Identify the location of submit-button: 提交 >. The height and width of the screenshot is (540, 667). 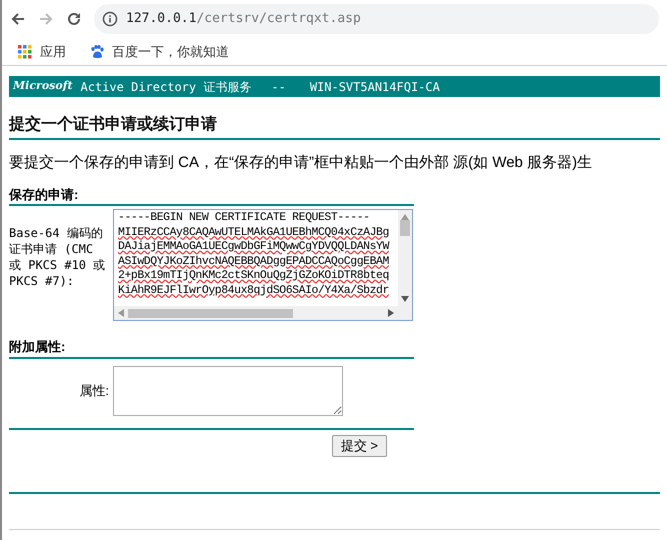
(359, 445).